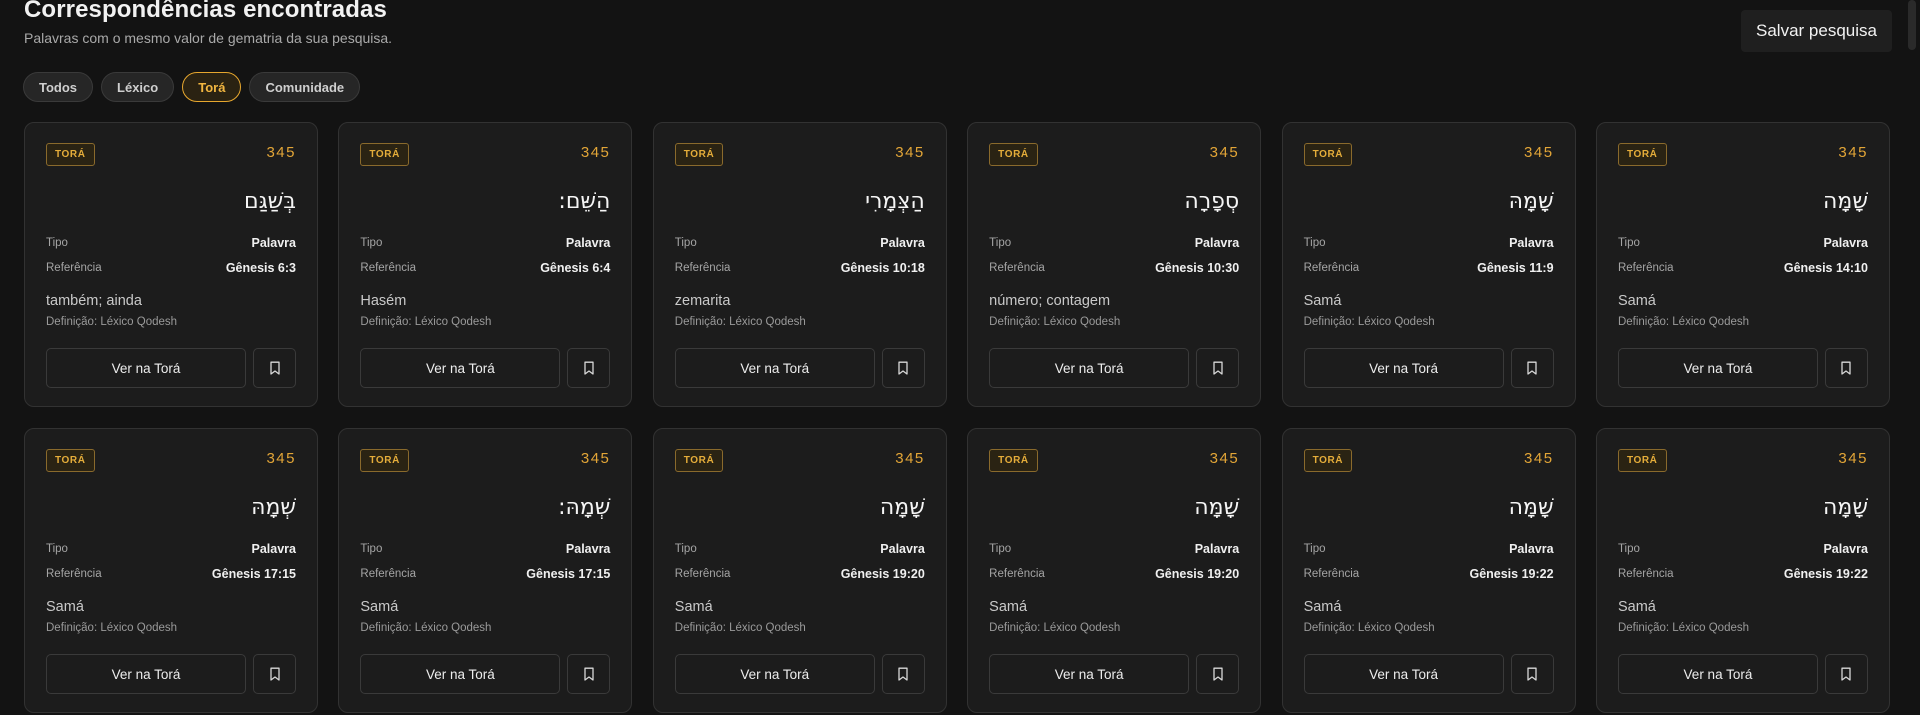 The image size is (1920, 715). Describe the element at coordinates (1743, 574) in the screenshot. I see `referencia-row: Referência Gênesis 19:22` at that location.